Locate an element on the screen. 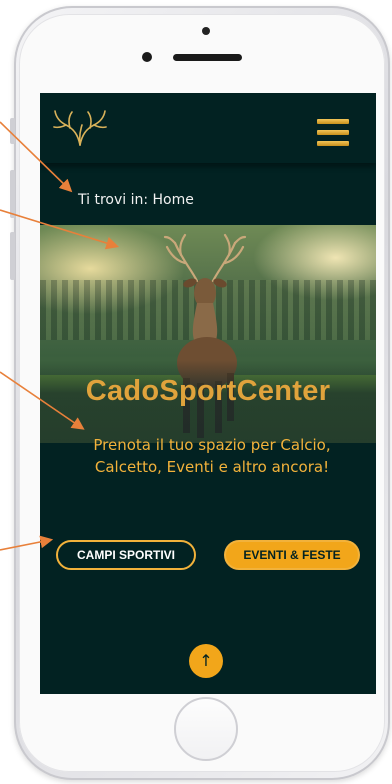 This screenshot has height=784, width=392. breadcrumb: Ti trovi in: Home is located at coordinates (136, 200).